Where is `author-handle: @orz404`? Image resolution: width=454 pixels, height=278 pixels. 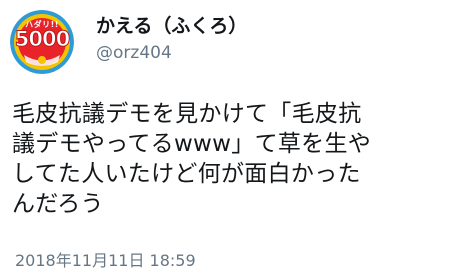 author-handle: @orz404 is located at coordinates (134, 53).